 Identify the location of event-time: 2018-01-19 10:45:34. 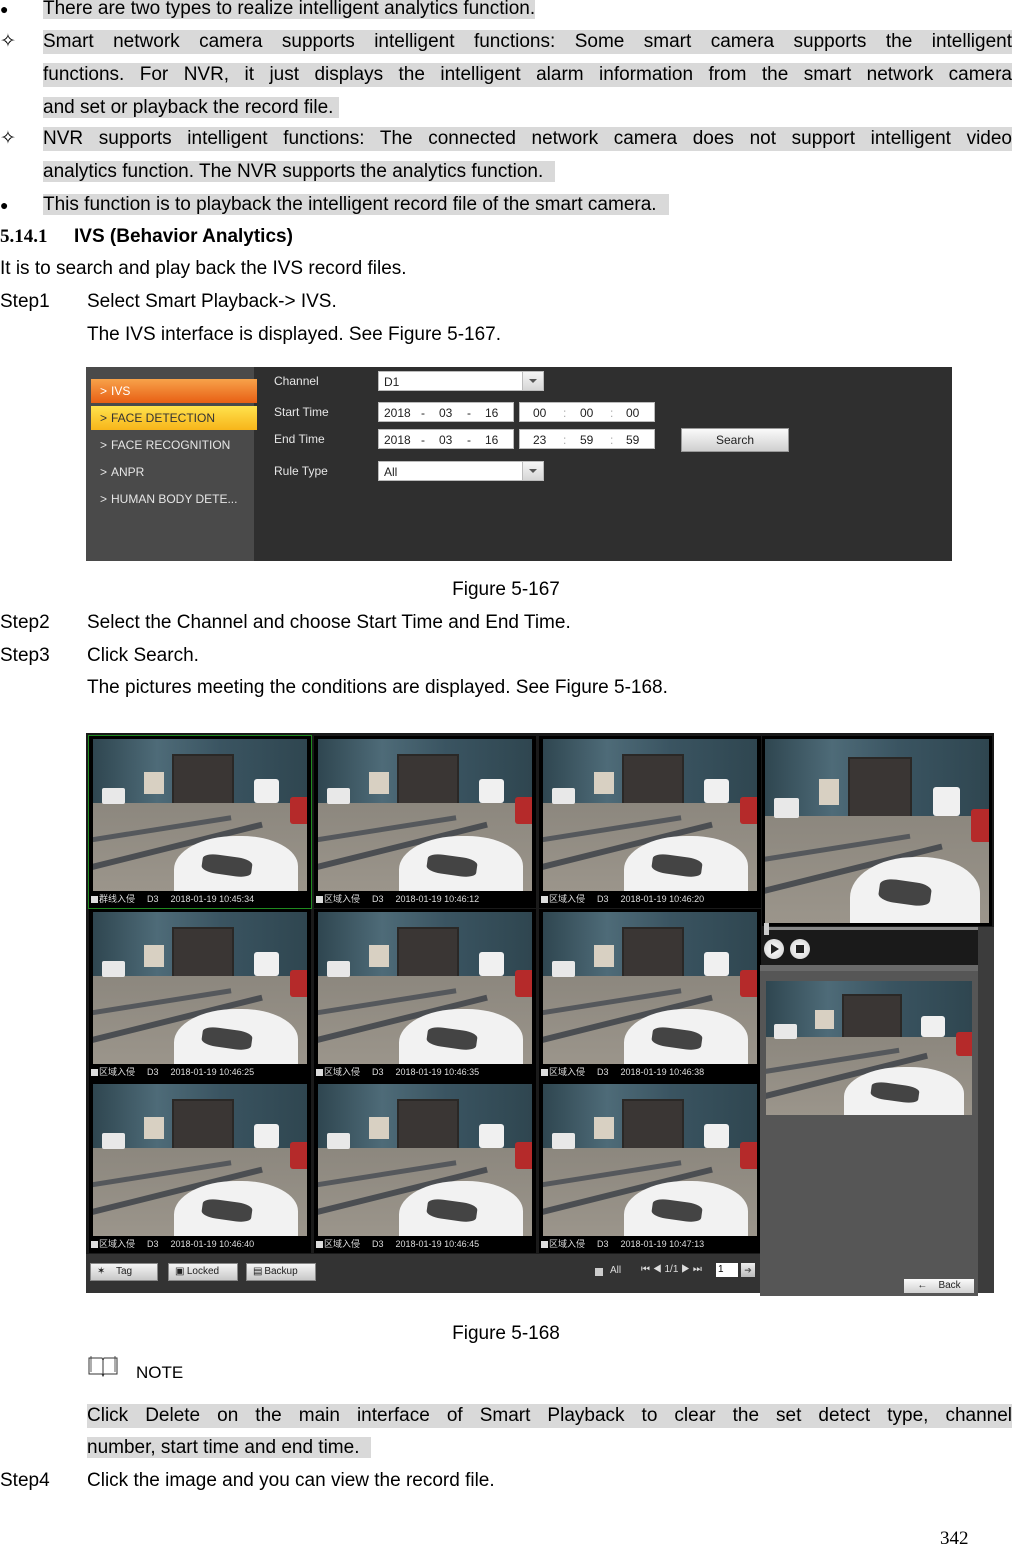
(212, 899).